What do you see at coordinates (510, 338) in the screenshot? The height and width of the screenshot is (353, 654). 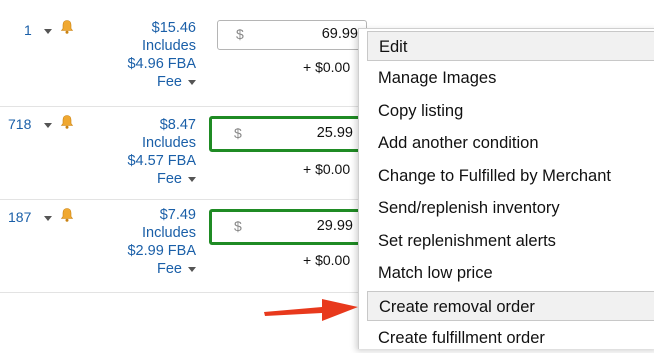 I see `menu-item-create-fulfillment-order: Create fulfillment order` at bounding box center [510, 338].